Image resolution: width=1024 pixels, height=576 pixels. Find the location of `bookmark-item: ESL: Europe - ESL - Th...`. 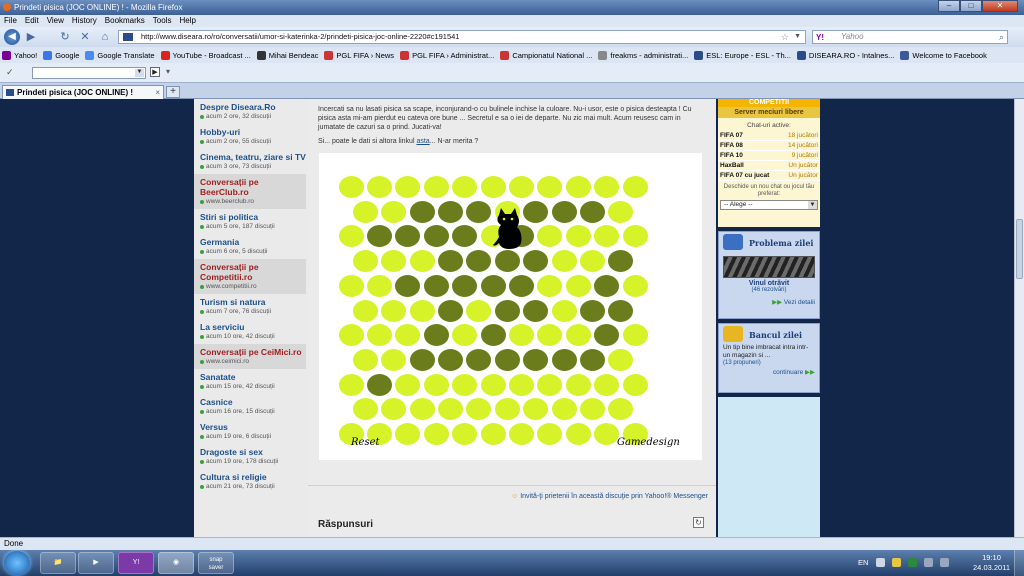

bookmark-item: ESL: Europe - ESL - Th... is located at coordinates (742, 55).